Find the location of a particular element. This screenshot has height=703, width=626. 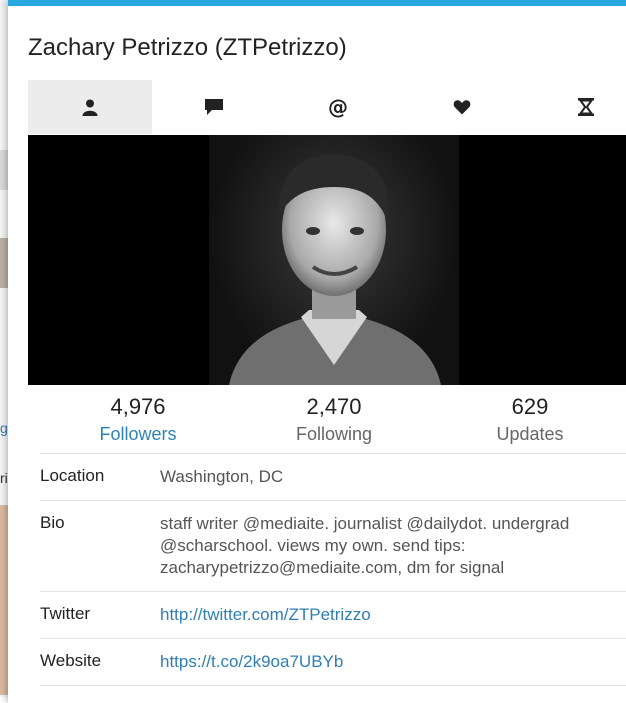

bio-label: Bio is located at coordinates (52, 522).